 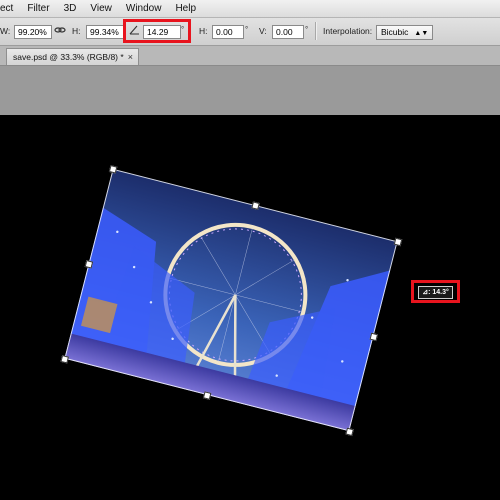 What do you see at coordinates (70, 8) in the screenshot?
I see `menu-3d: 3D` at bounding box center [70, 8].